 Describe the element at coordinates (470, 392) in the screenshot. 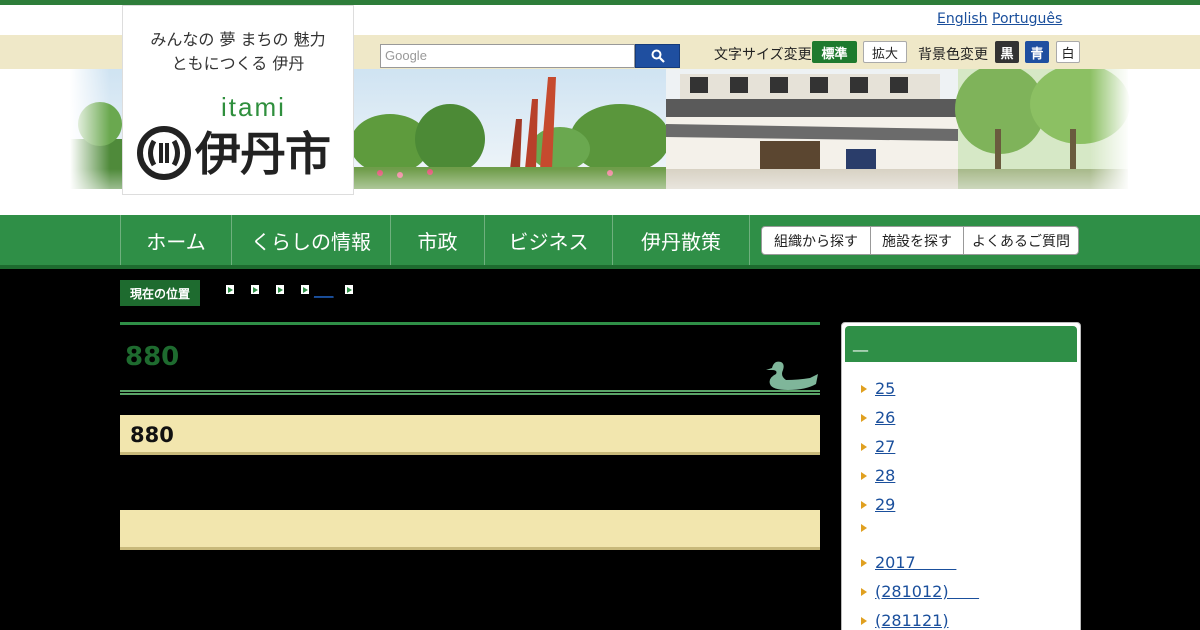

I see `title-bottom-rule` at that location.